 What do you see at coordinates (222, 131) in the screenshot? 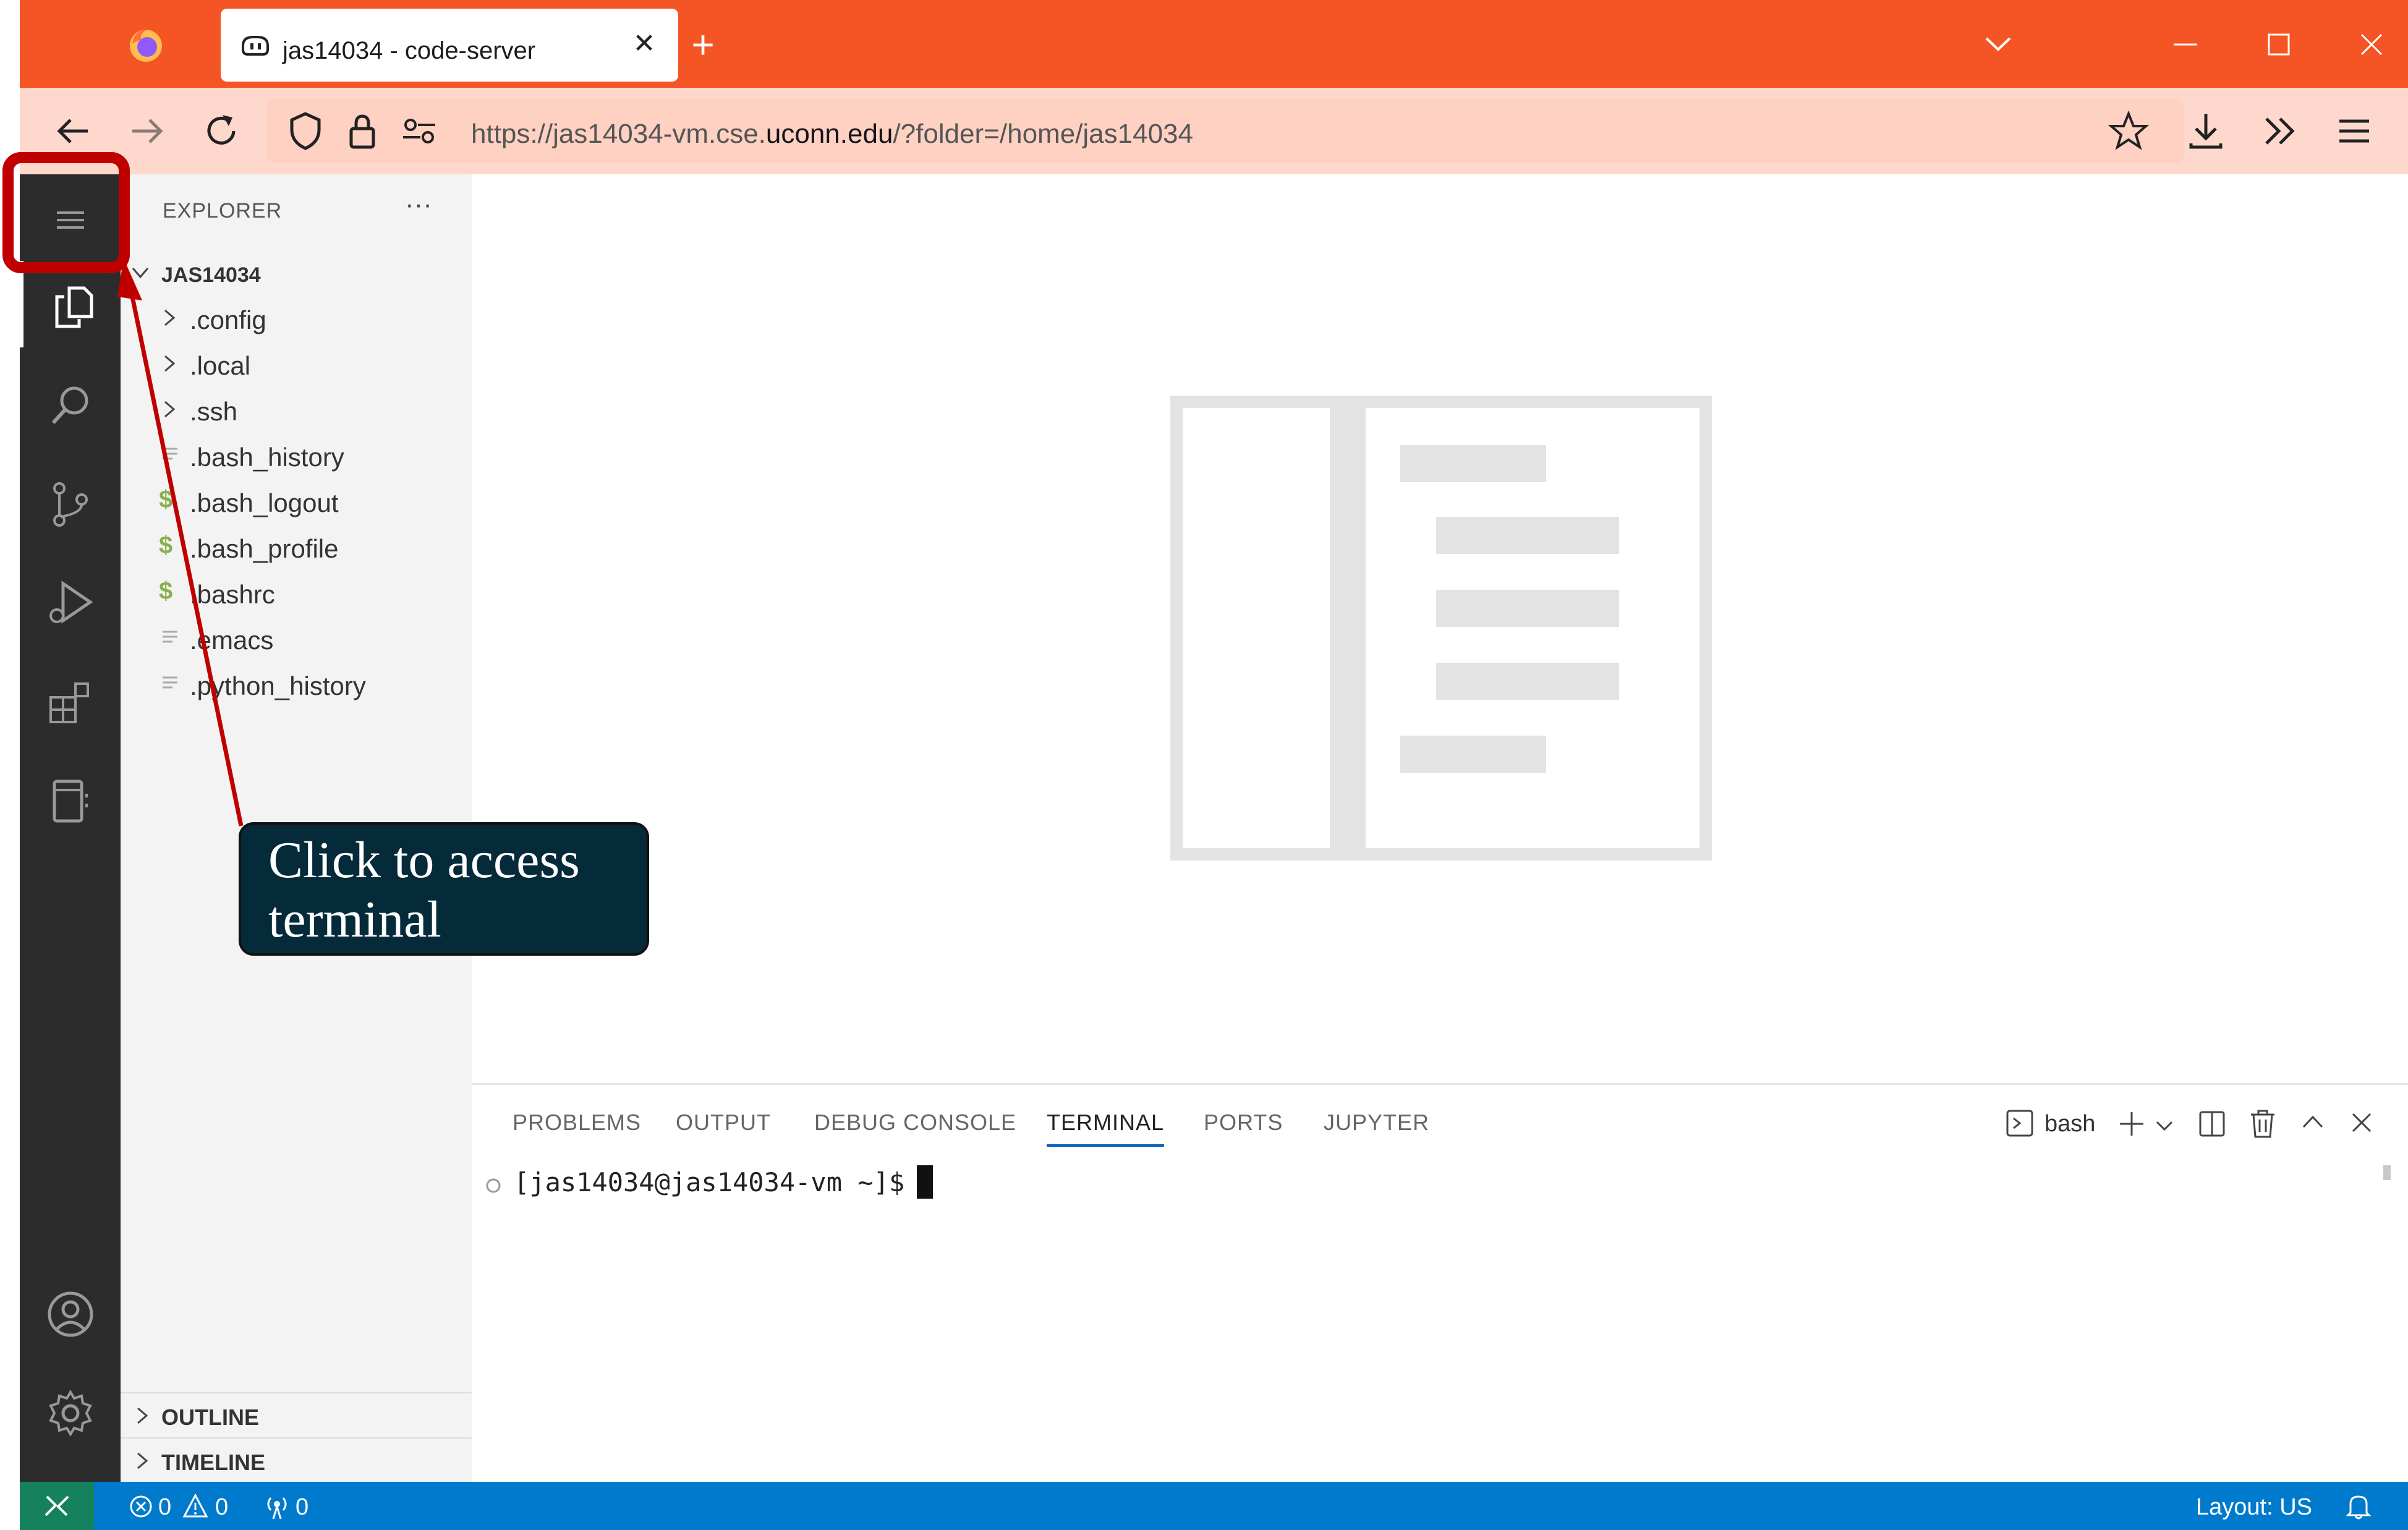
I see `reload-icon` at bounding box center [222, 131].